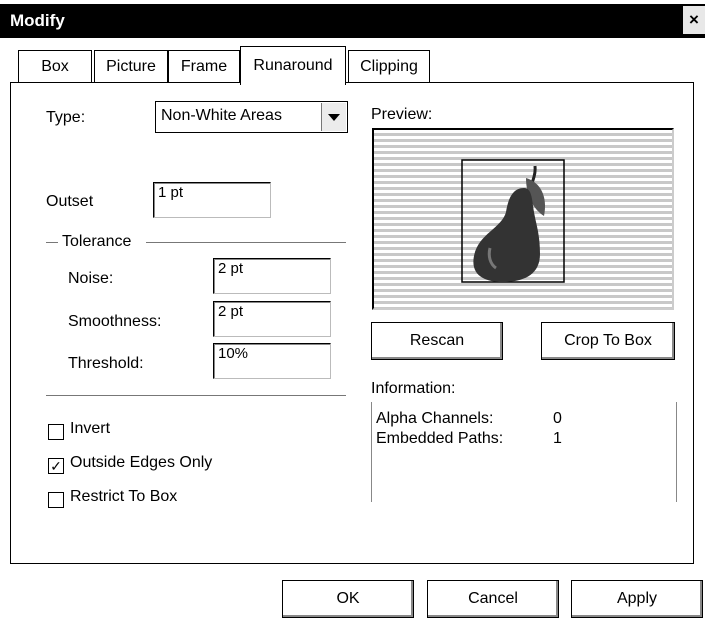  Describe the element at coordinates (56, 432) in the screenshot. I see `invert-checkbox` at that location.